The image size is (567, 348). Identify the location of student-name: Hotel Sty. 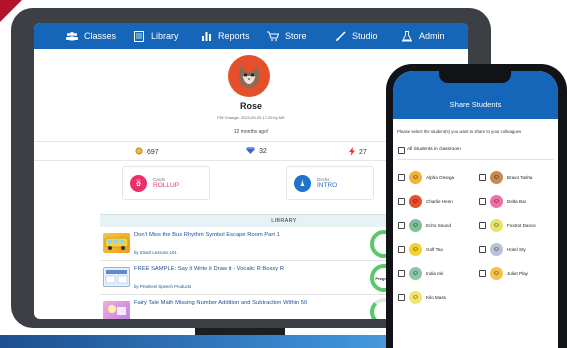
(516, 249).